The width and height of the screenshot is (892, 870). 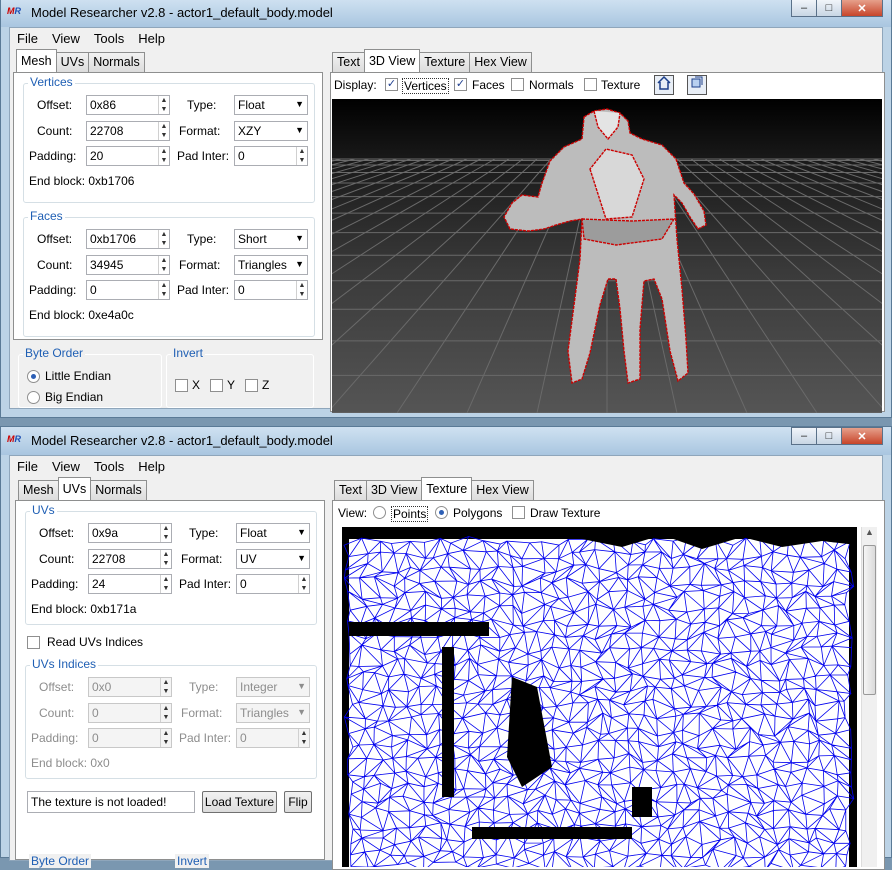 I want to click on invert-title: Invert, so click(x=192, y=861).